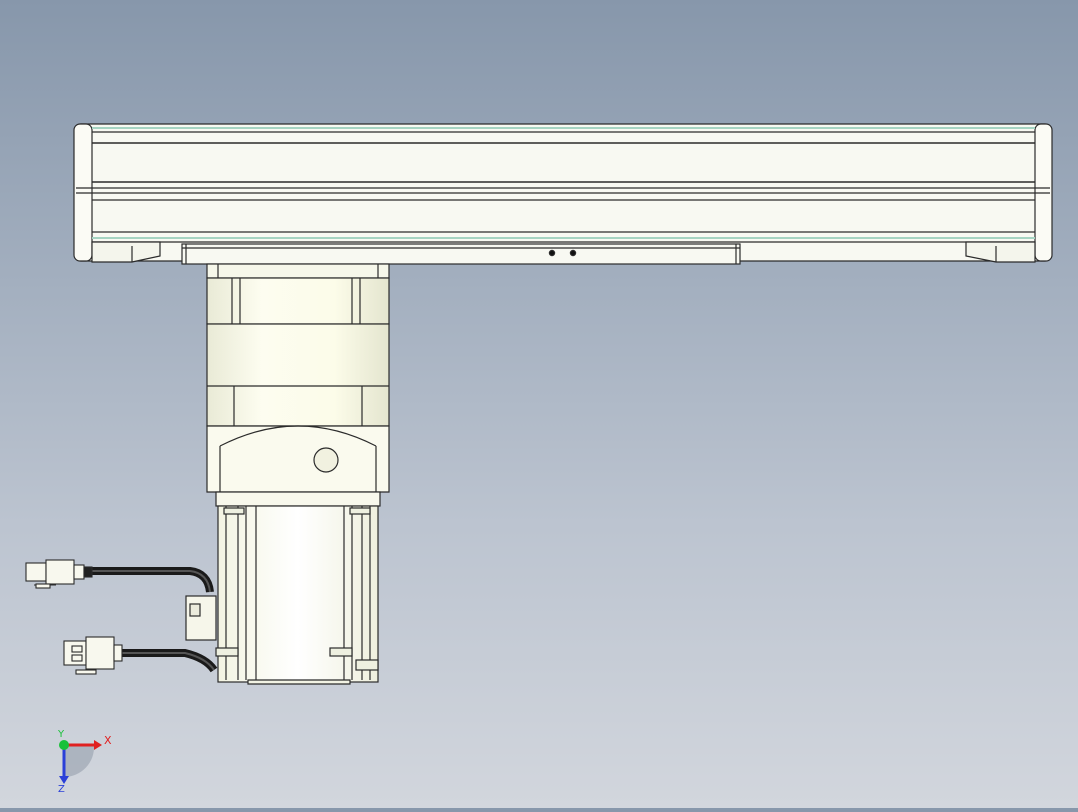 This screenshot has width=1078, height=812. I want to click on encoder-cable, so click(169, 661).